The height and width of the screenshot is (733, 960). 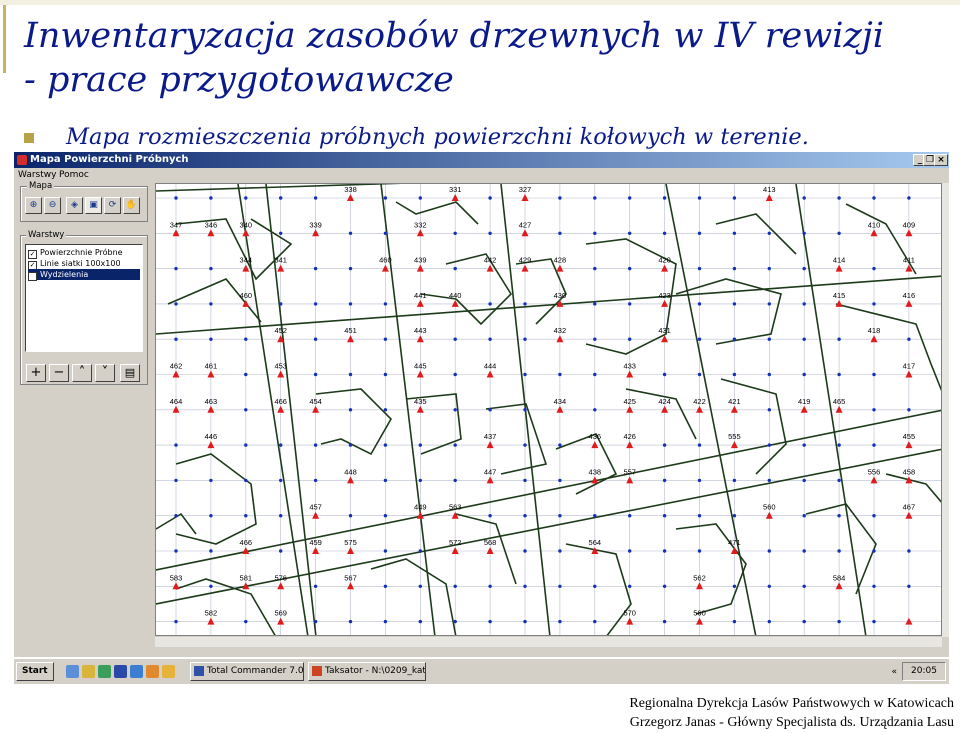 I want to click on sample-plot-label: 432, so click(x=560, y=330).